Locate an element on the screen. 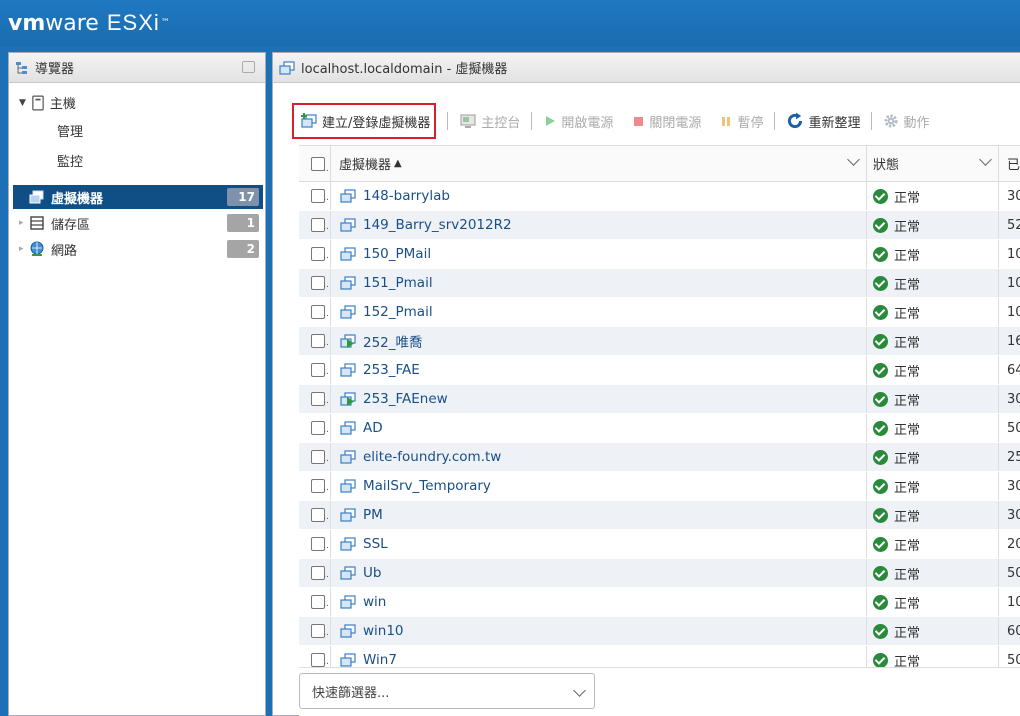 This screenshot has width=1020, height=716. expand-triangle-icon: ▼ is located at coordinates (22, 103).